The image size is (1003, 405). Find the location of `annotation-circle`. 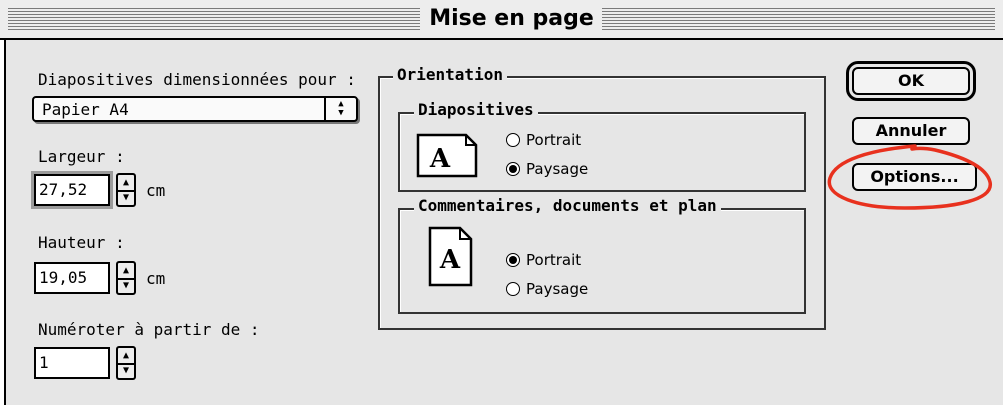

annotation-circle is located at coordinates (909, 177).